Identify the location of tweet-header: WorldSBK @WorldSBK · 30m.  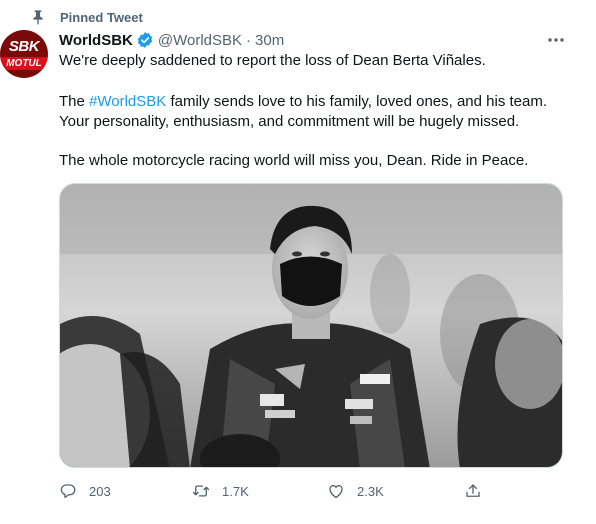
(171, 40).